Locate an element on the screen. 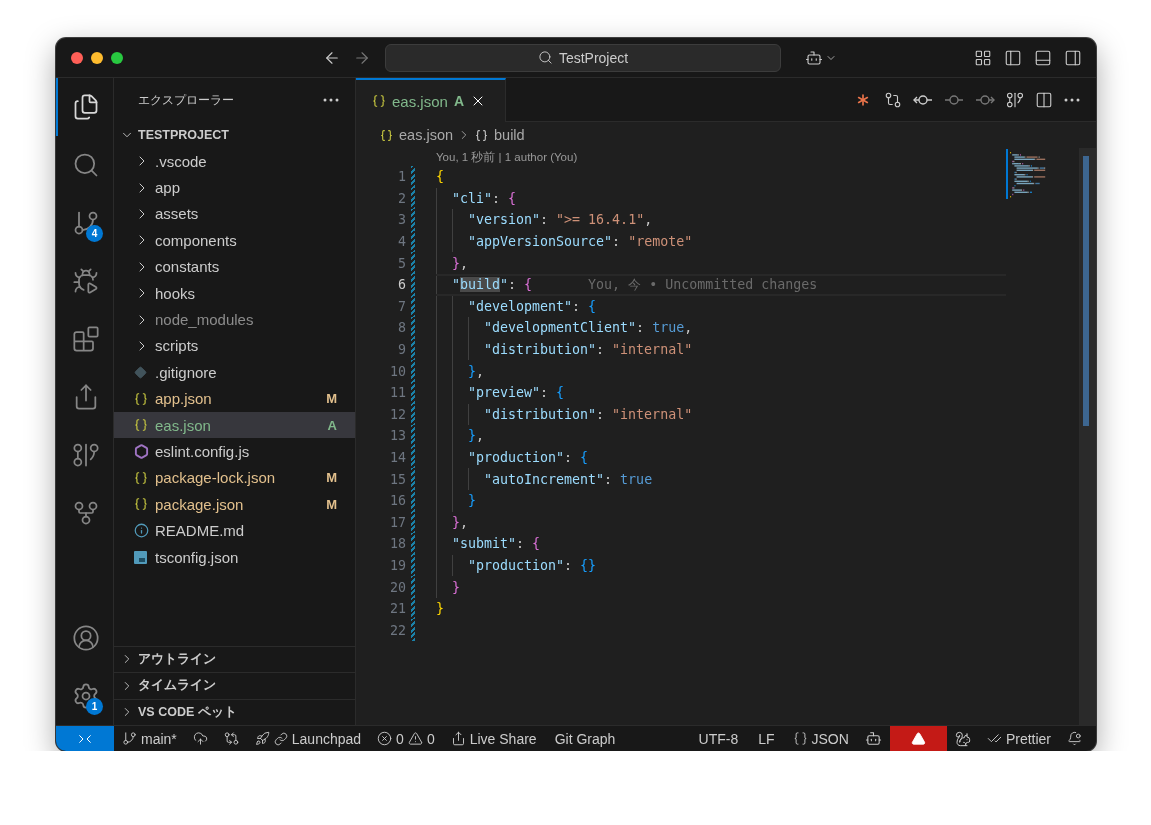 The image size is (1151, 825). tree-item: .vscode is located at coordinates (234, 161).